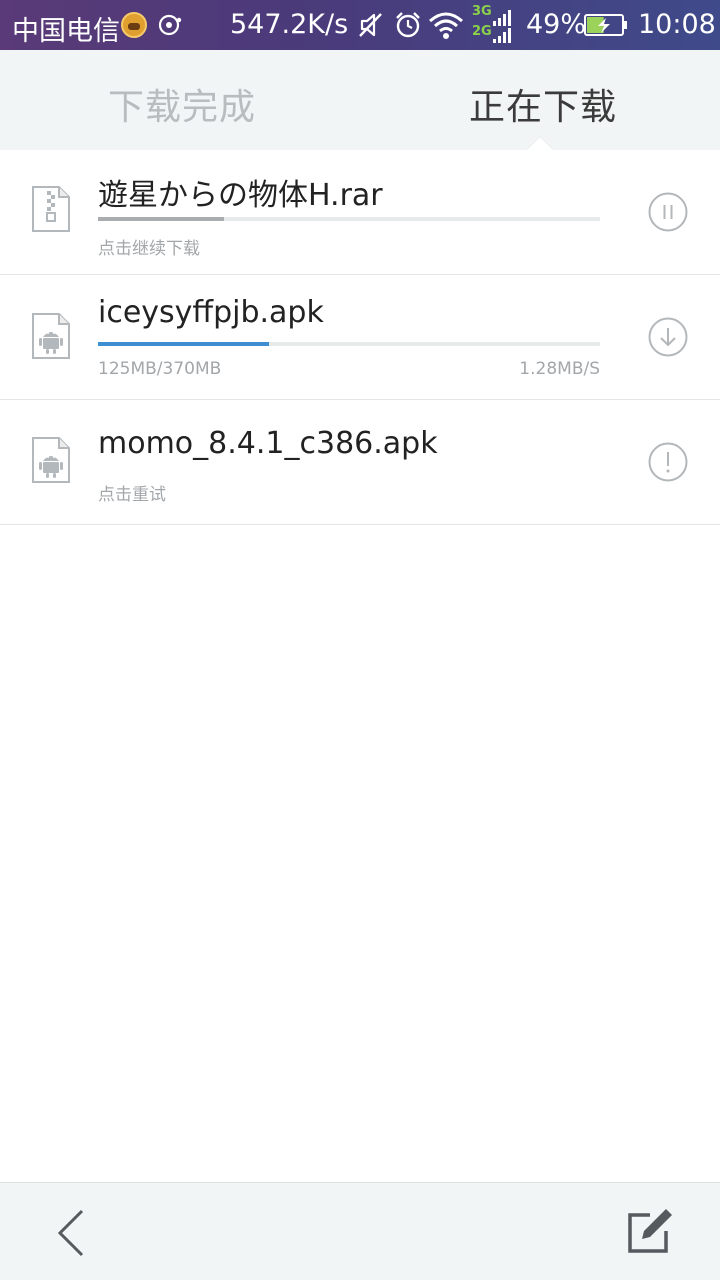  Describe the element at coordinates (70, 1232) in the screenshot. I see `back-arrow-icon` at that location.